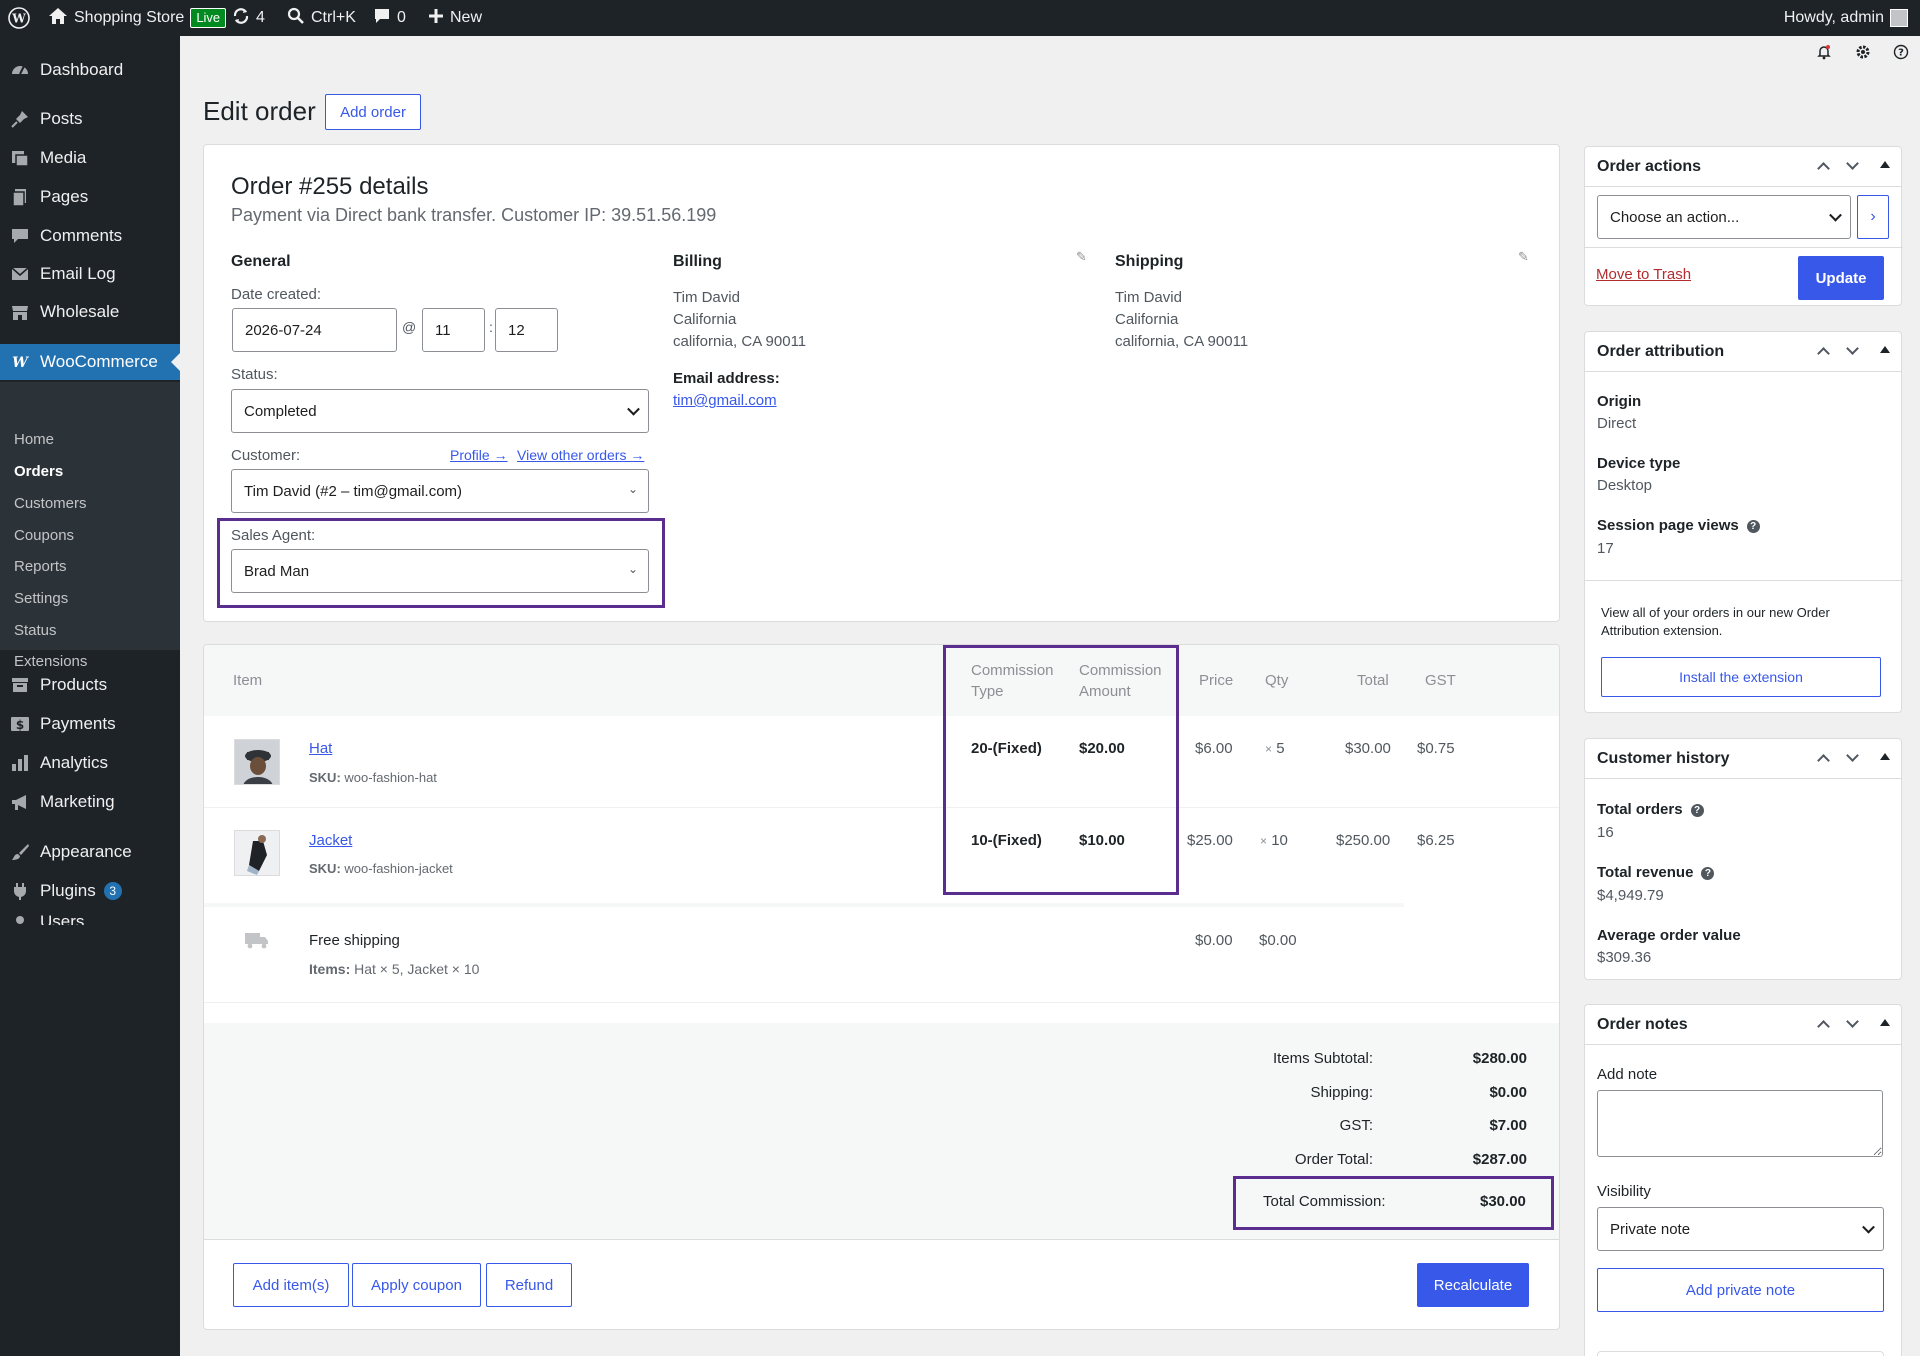  I want to click on submenu-settings: Settings, so click(41, 598).